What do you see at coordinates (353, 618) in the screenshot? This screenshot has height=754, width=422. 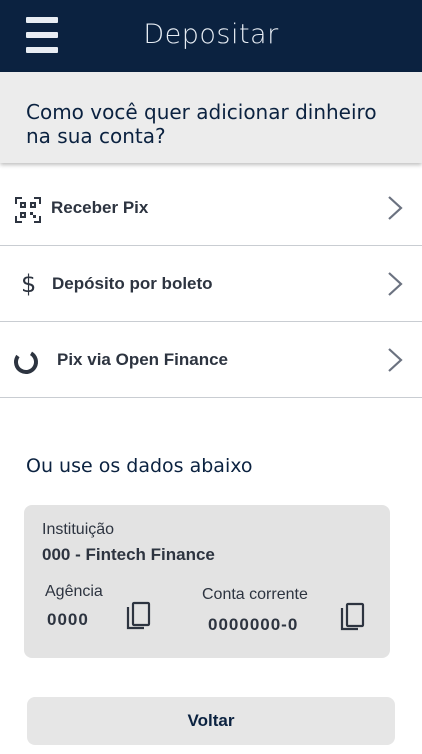 I see `copy-account-icon` at bounding box center [353, 618].